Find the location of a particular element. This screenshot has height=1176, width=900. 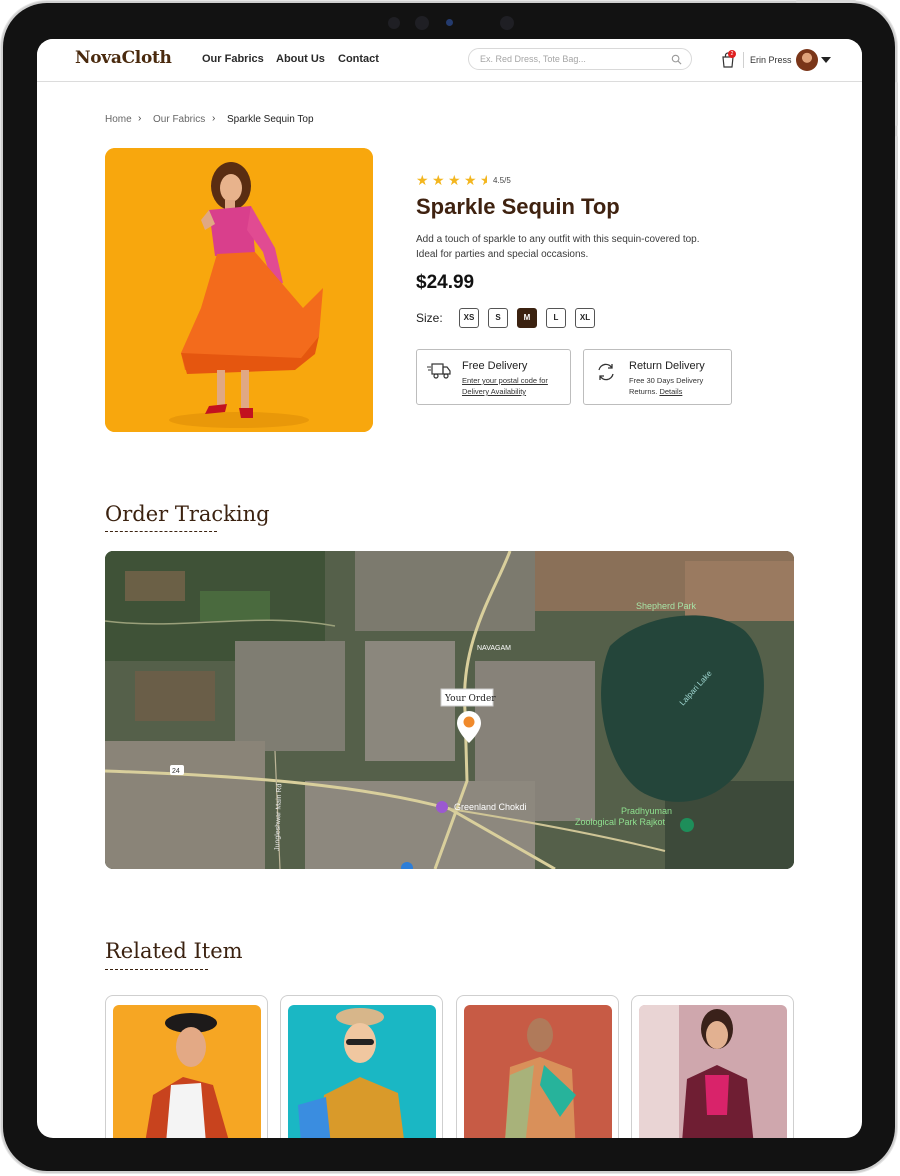

return-policy-text: Free 30 Days Delivery is located at coordinates (666, 380).